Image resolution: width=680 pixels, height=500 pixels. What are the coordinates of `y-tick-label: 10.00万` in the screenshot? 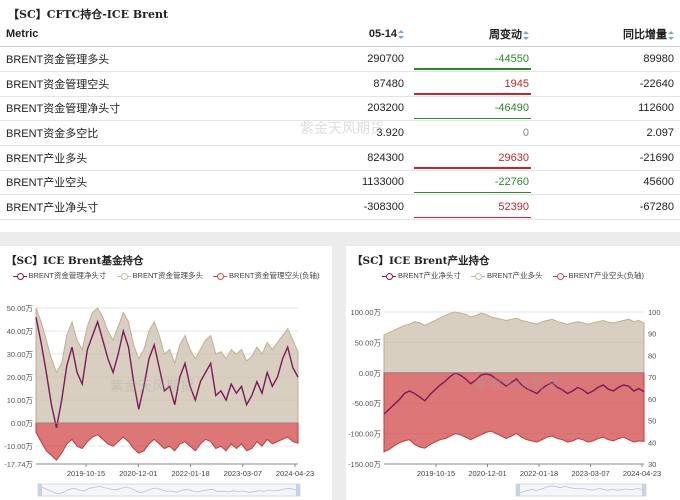 It's located at (20, 400).